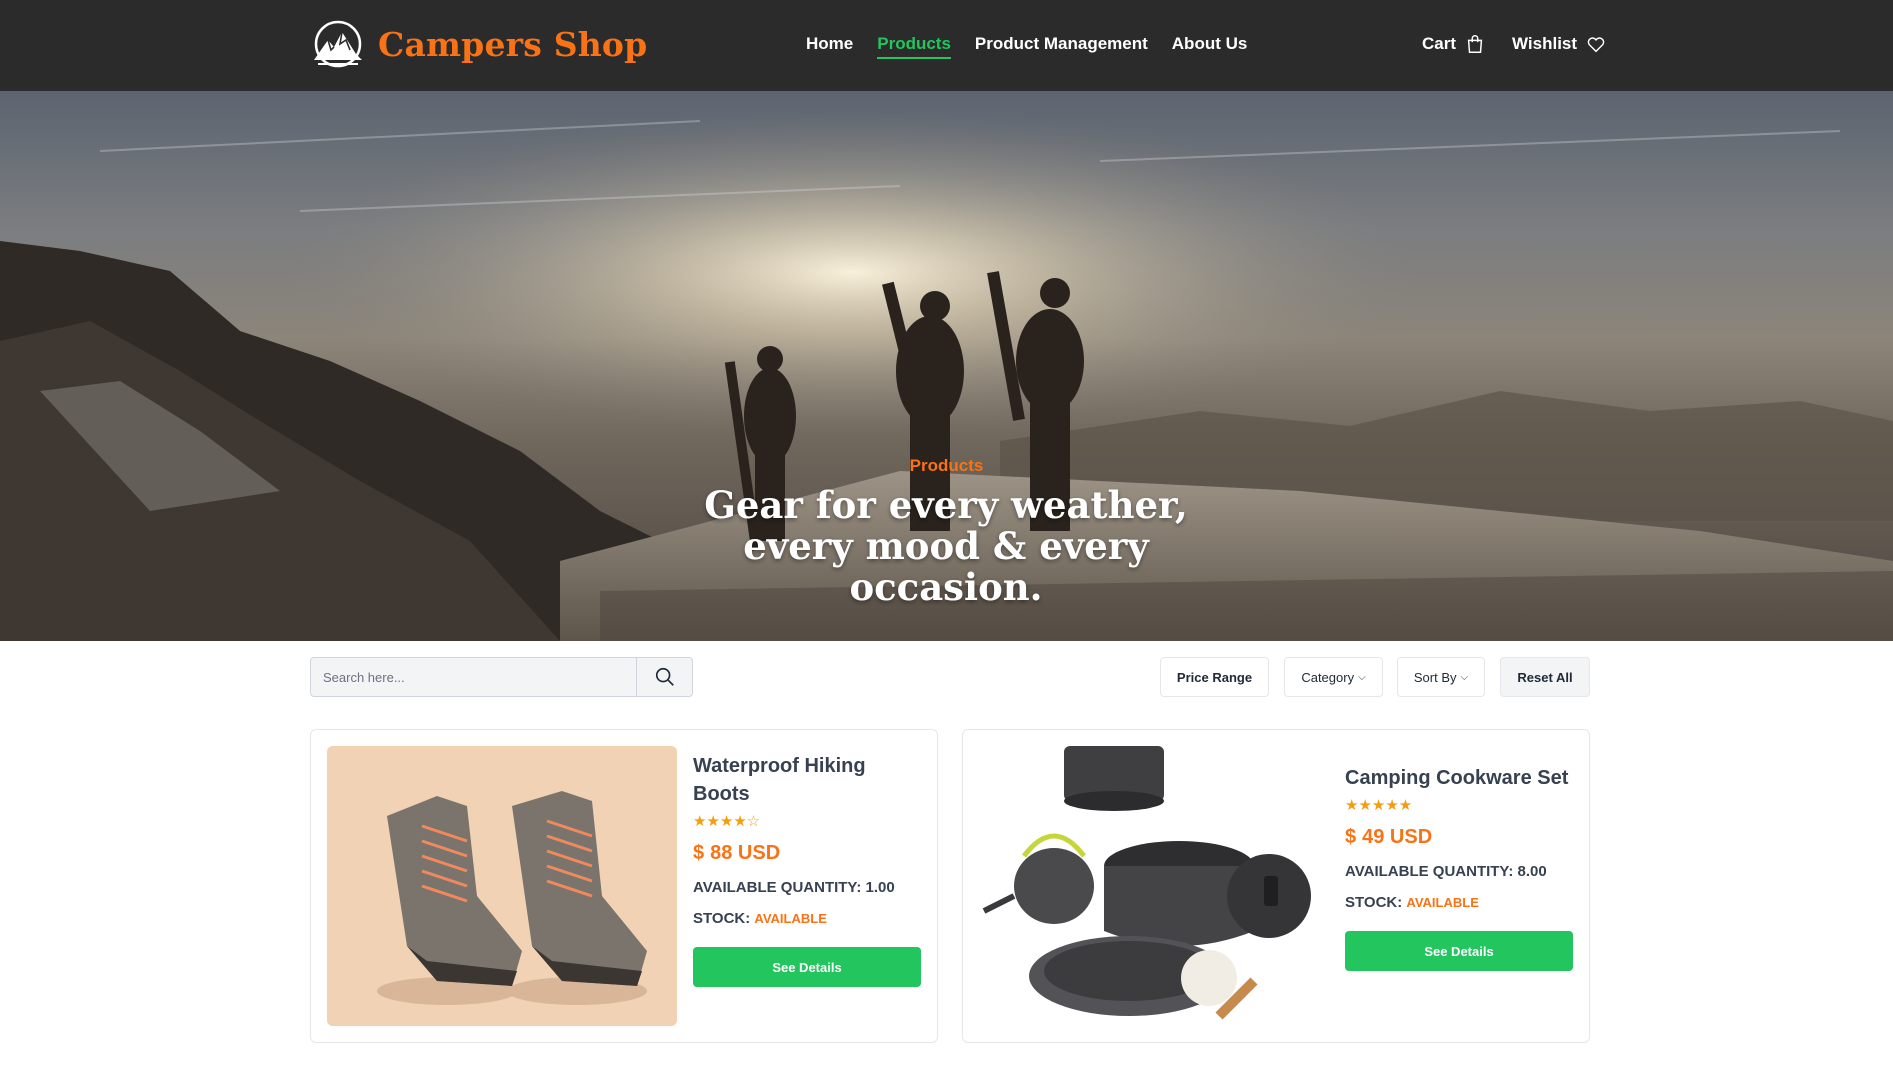 This screenshot has width=1893, height=1080. I want to click on price-value: 49 USD, so click(1397, 837).